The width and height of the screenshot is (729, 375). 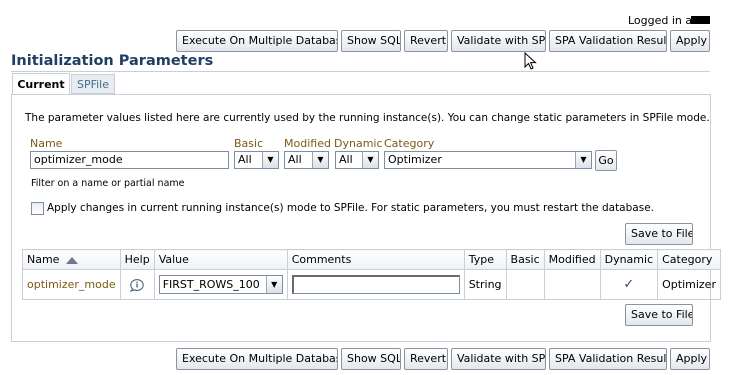 I want to click on column-header-basic: Basic, so click(x=525, y=259).